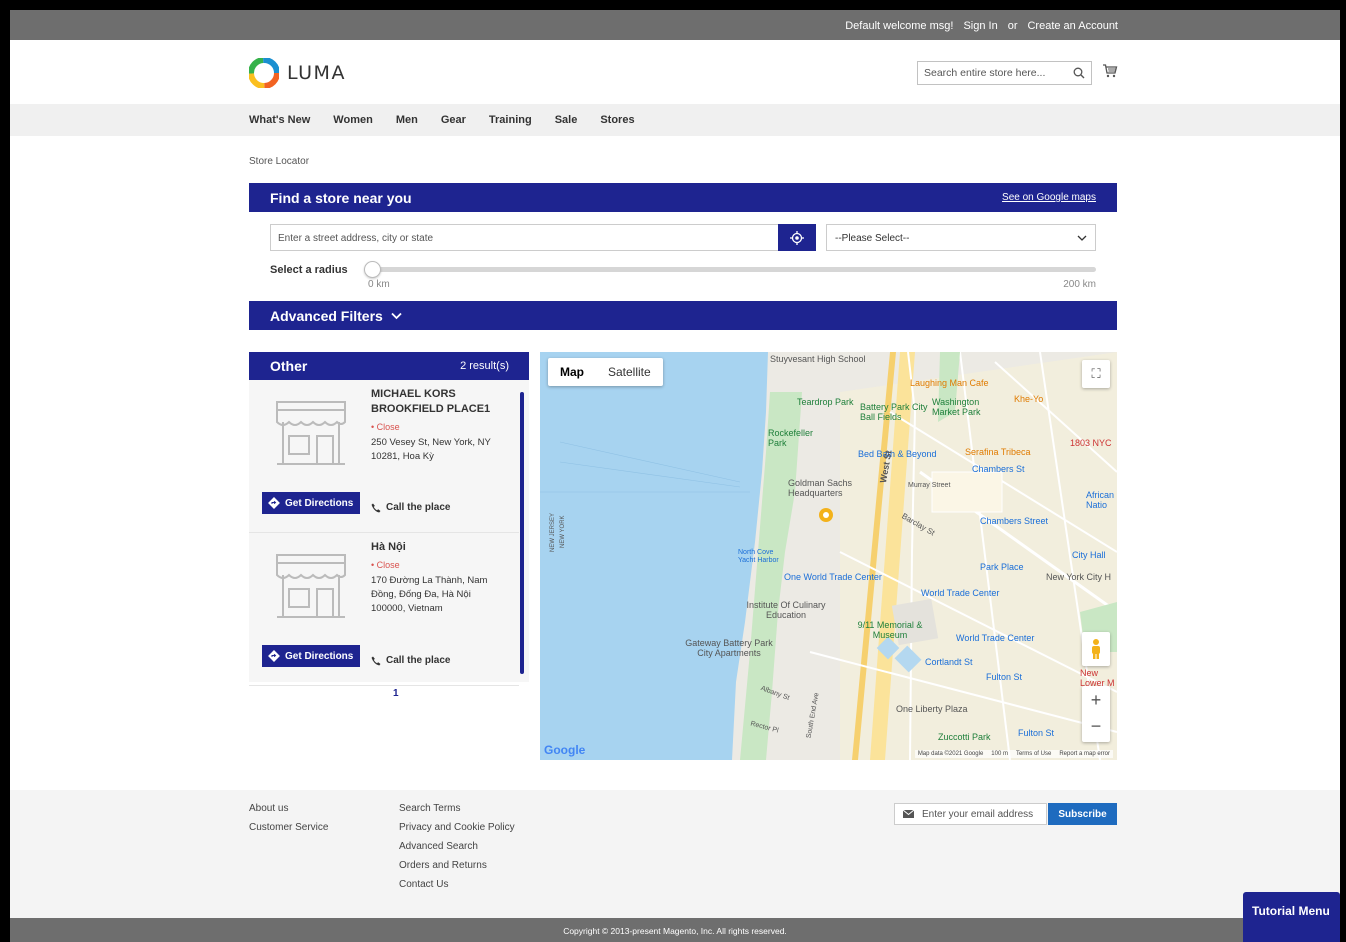 The image size is (1346, 942). I want to click on map-scale: 100 m, so click(999, 754).